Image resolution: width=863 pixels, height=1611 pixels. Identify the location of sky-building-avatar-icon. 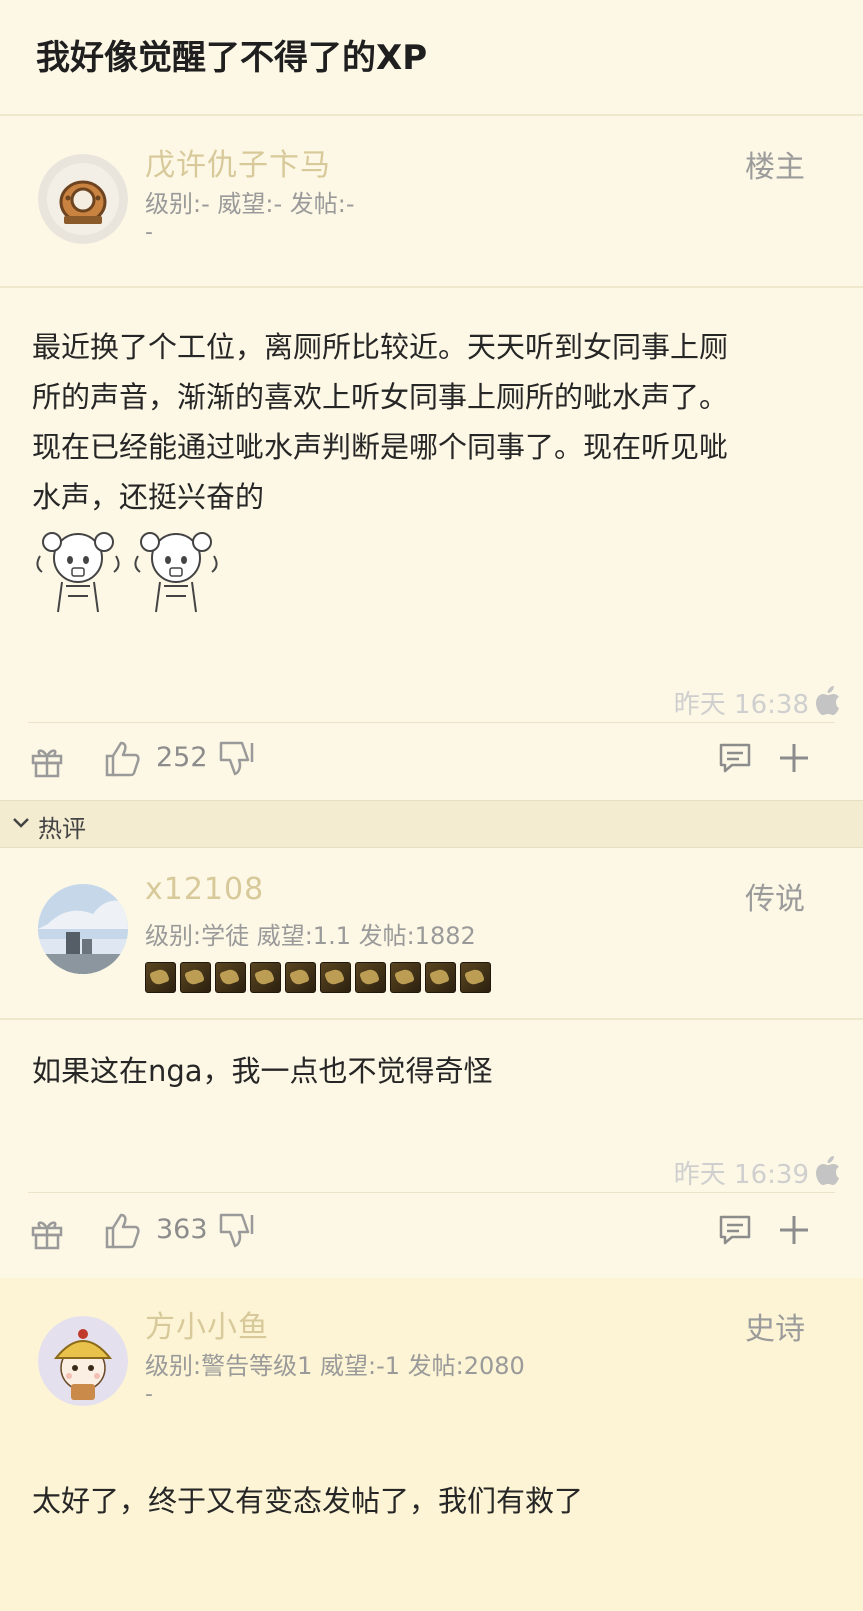
(83, 929).